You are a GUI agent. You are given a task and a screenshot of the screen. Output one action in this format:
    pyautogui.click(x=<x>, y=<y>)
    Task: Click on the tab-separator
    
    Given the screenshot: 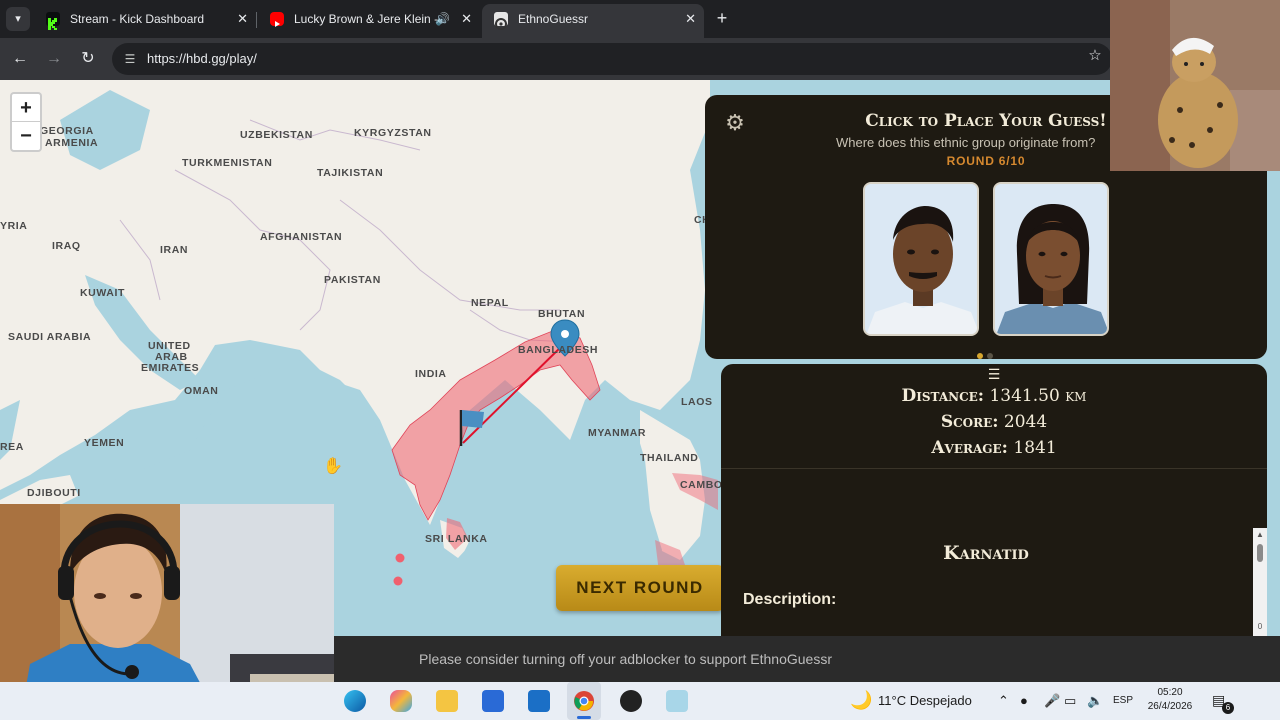 What is the action you would take?
    pyautogui.click(x=256, y=20)
    